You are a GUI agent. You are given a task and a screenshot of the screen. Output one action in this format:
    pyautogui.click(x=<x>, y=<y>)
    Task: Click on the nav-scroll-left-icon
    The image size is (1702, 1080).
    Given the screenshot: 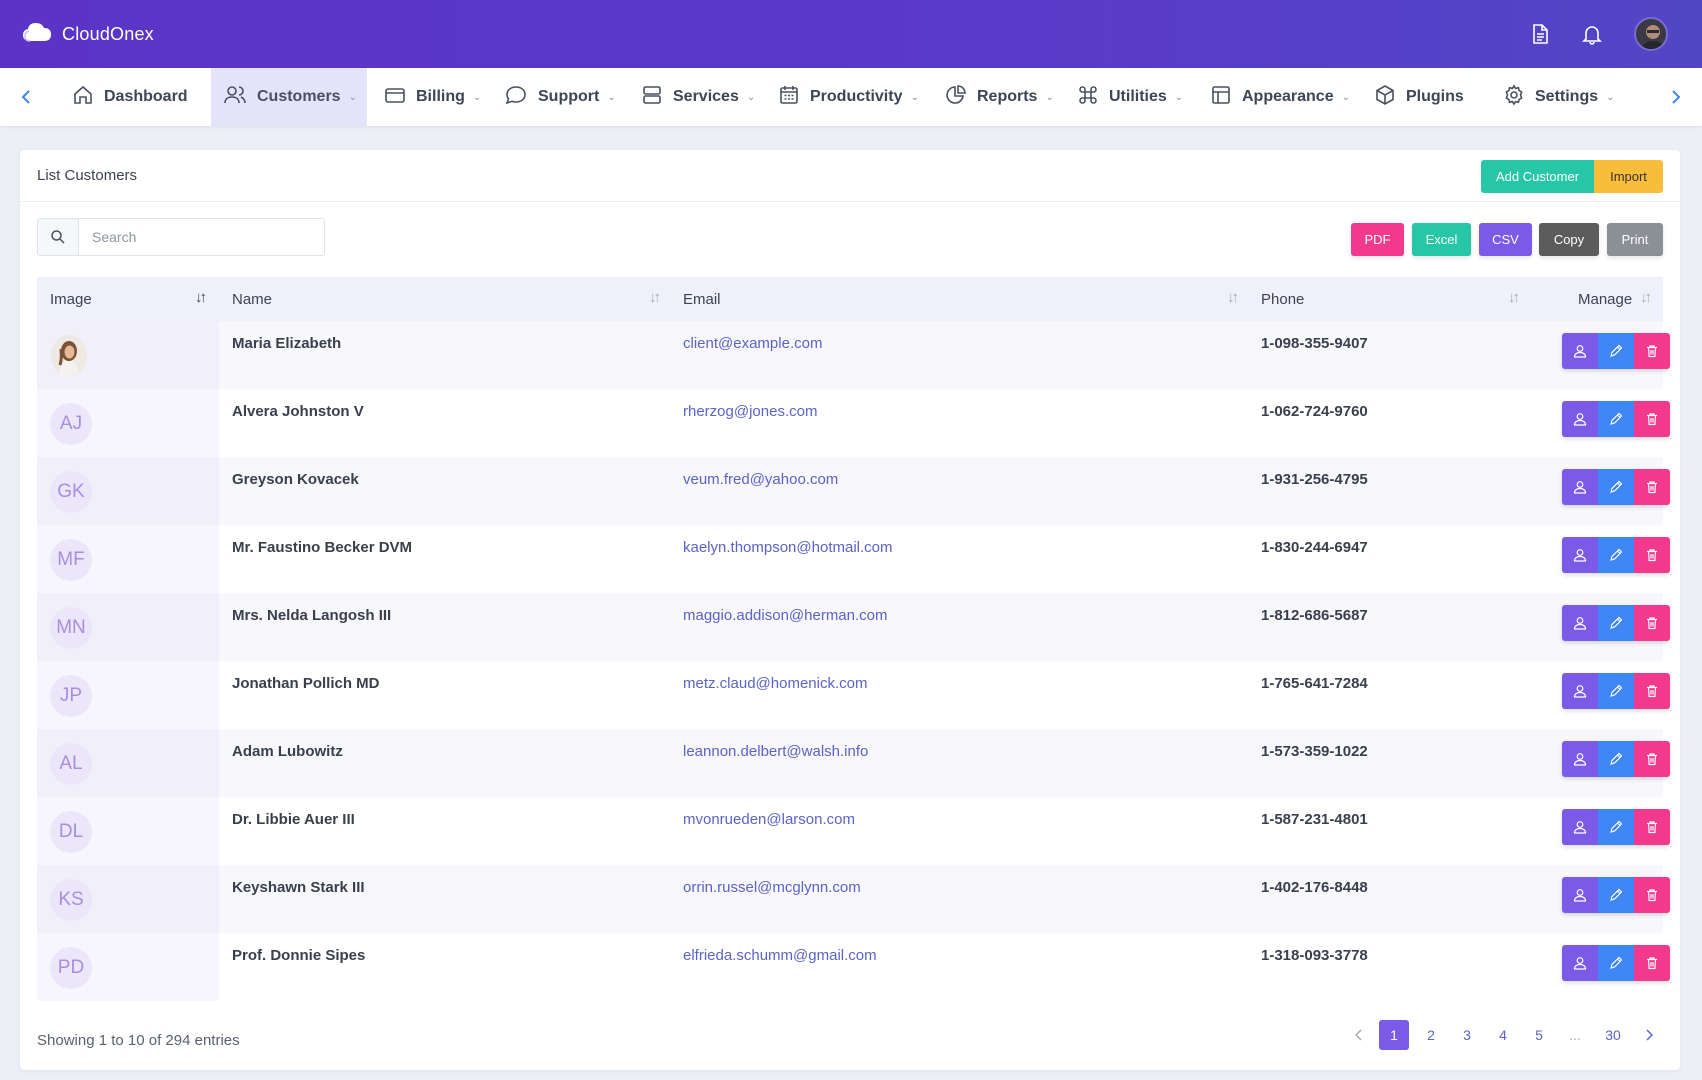 What is the action you would take?
    pyautogui.click(x=26, y=97)
    